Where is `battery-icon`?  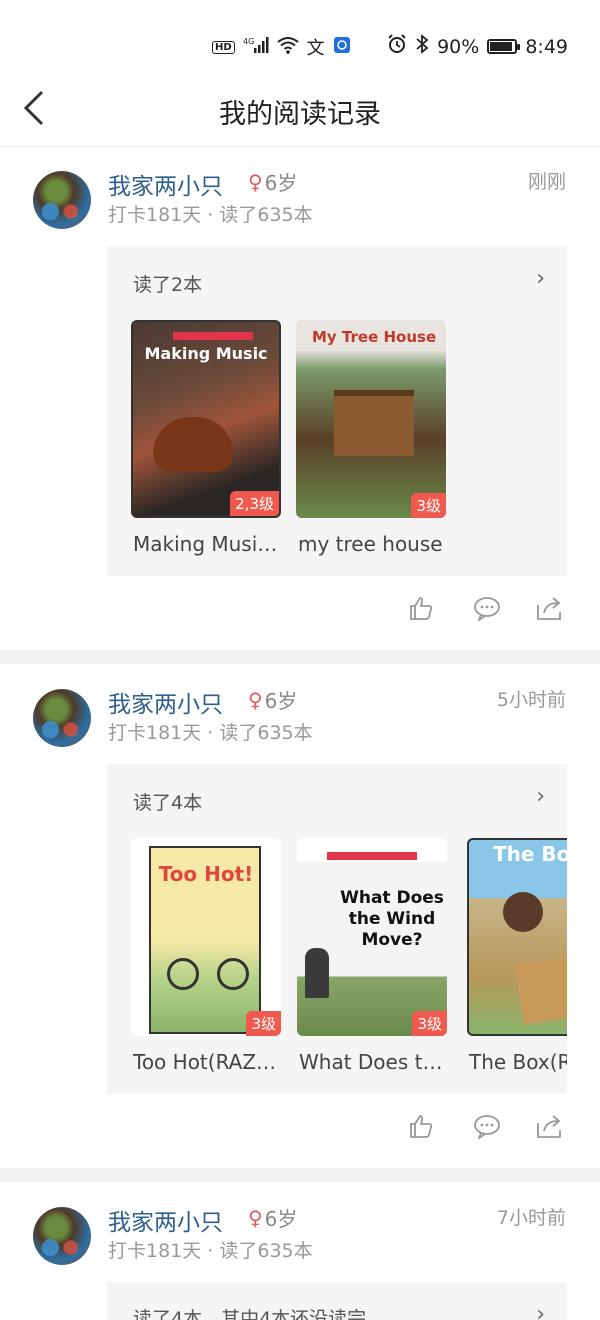
battery-icon is located at coordinates (504, 46).